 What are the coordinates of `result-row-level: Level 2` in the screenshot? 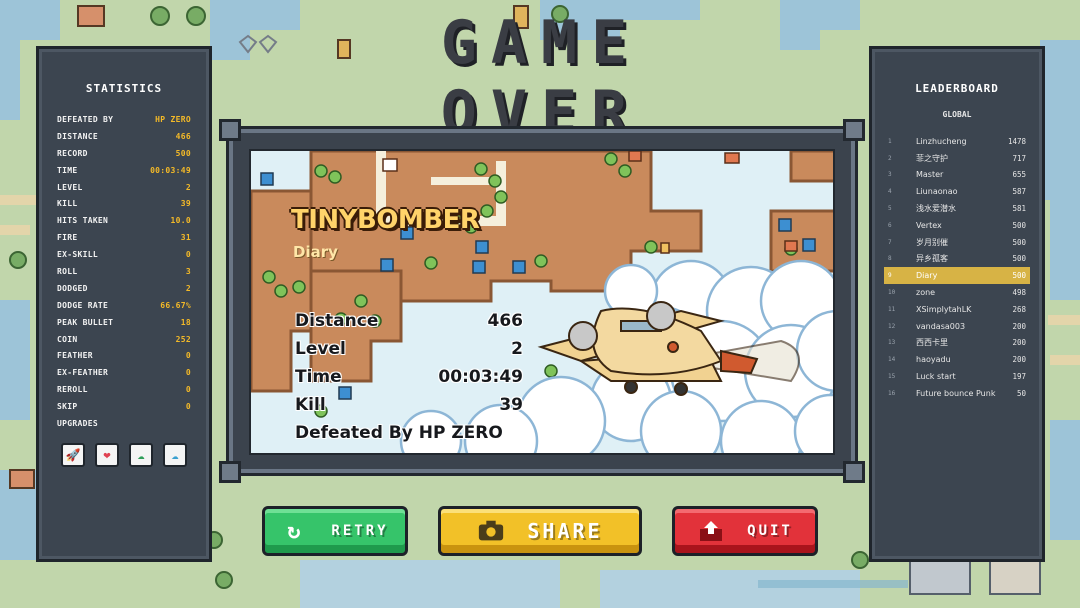 It's located at (409, 349).